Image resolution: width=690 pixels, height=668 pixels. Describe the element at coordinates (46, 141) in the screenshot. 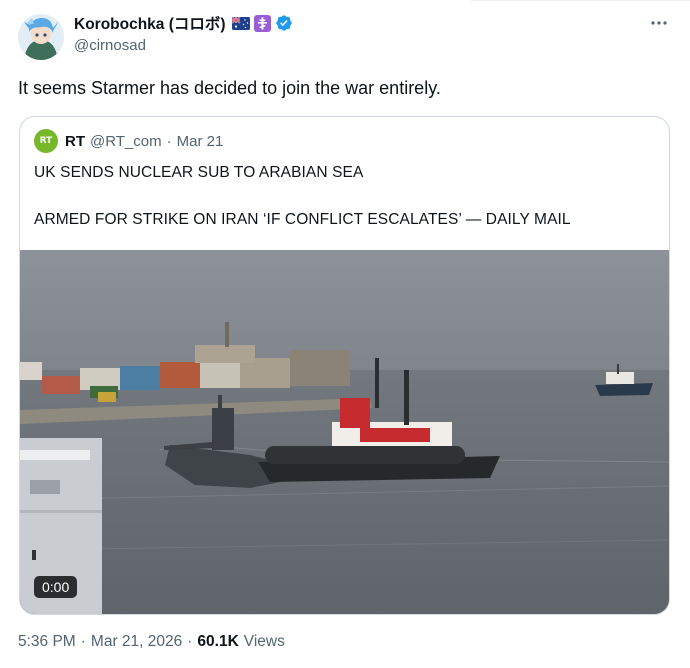

I see `rt-logo-icon: RT` at that location.